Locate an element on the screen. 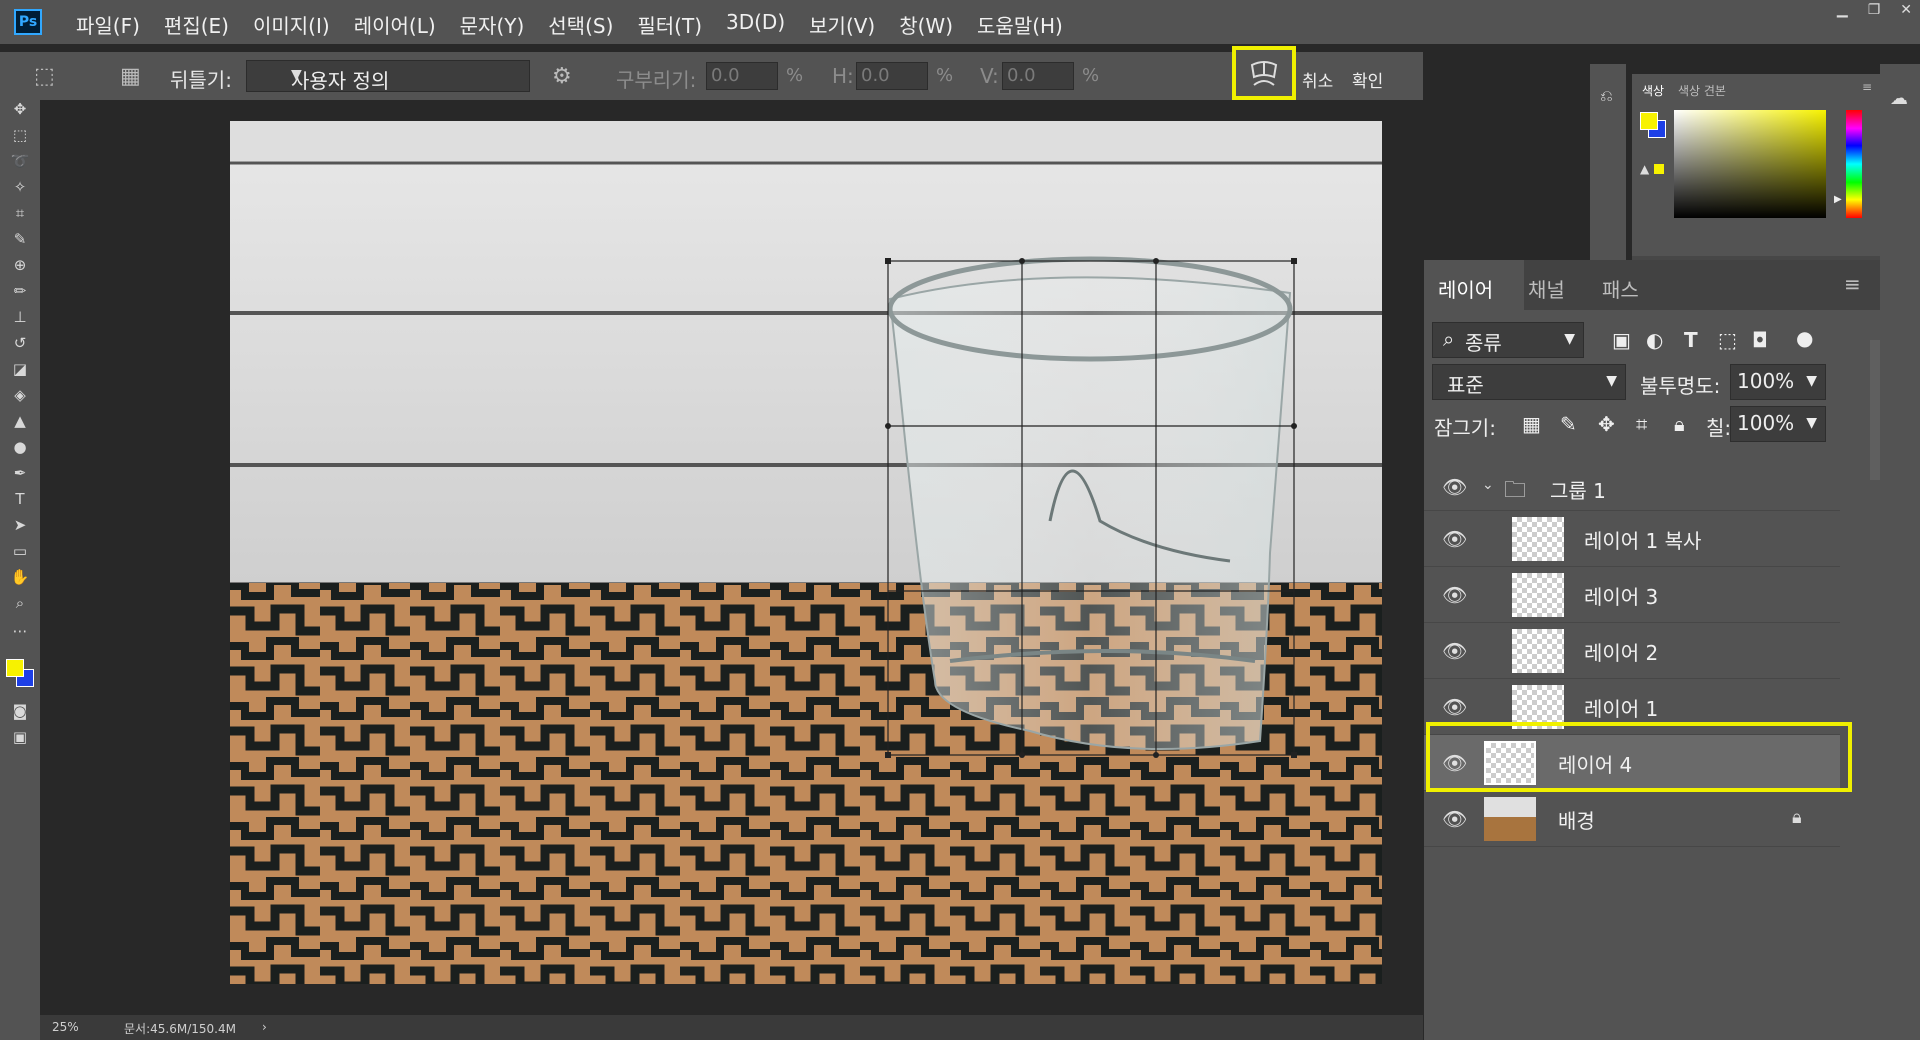 Image resolution: width=1920 pixels, height=1040 pixels. history-panel-icon: ⎌ is located at coordinates (1606, 96).